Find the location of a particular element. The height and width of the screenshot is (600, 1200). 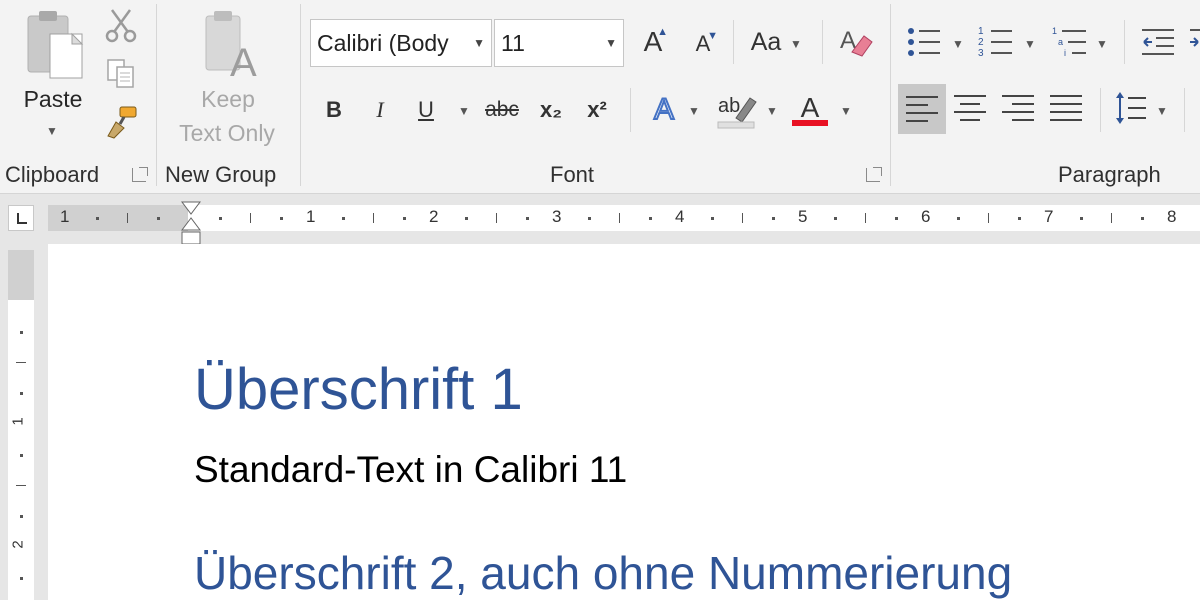

superscript-button: x² is located at coordinates (597, 110).